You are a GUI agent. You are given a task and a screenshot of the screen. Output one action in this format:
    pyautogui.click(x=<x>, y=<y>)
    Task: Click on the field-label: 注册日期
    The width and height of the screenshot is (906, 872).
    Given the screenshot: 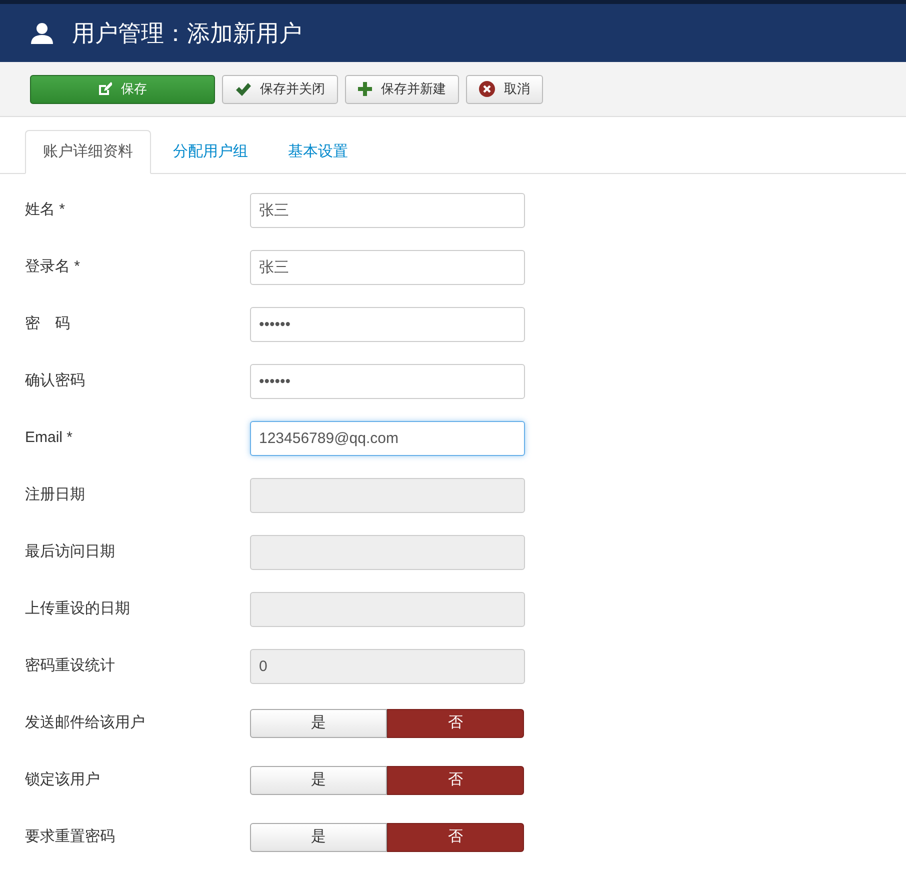 What is the action you would take?
    pyautogui.click(x=55, y=495)
    